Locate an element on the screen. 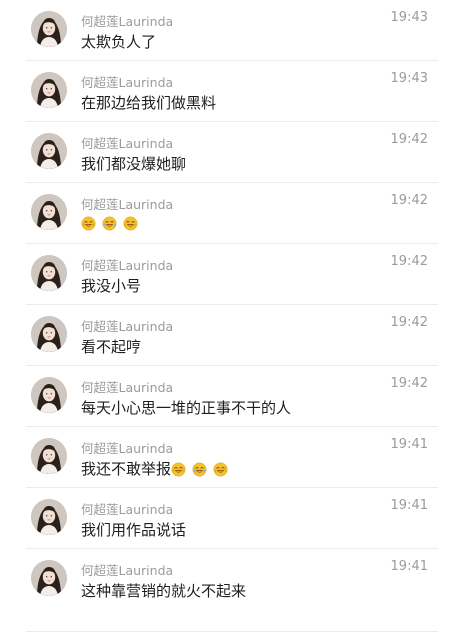 The height and width of the screenshot is (640, 464). message-text is located at coordinates (110, 223).